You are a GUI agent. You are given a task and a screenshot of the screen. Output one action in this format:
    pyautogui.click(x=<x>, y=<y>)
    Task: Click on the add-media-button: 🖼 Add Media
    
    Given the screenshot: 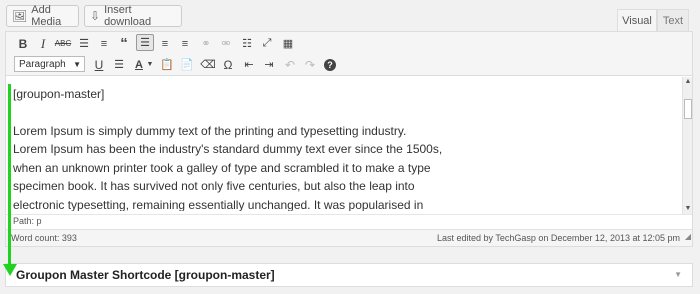 What is the action you would take?
    pyautogui.click(x=42, y=16)
    